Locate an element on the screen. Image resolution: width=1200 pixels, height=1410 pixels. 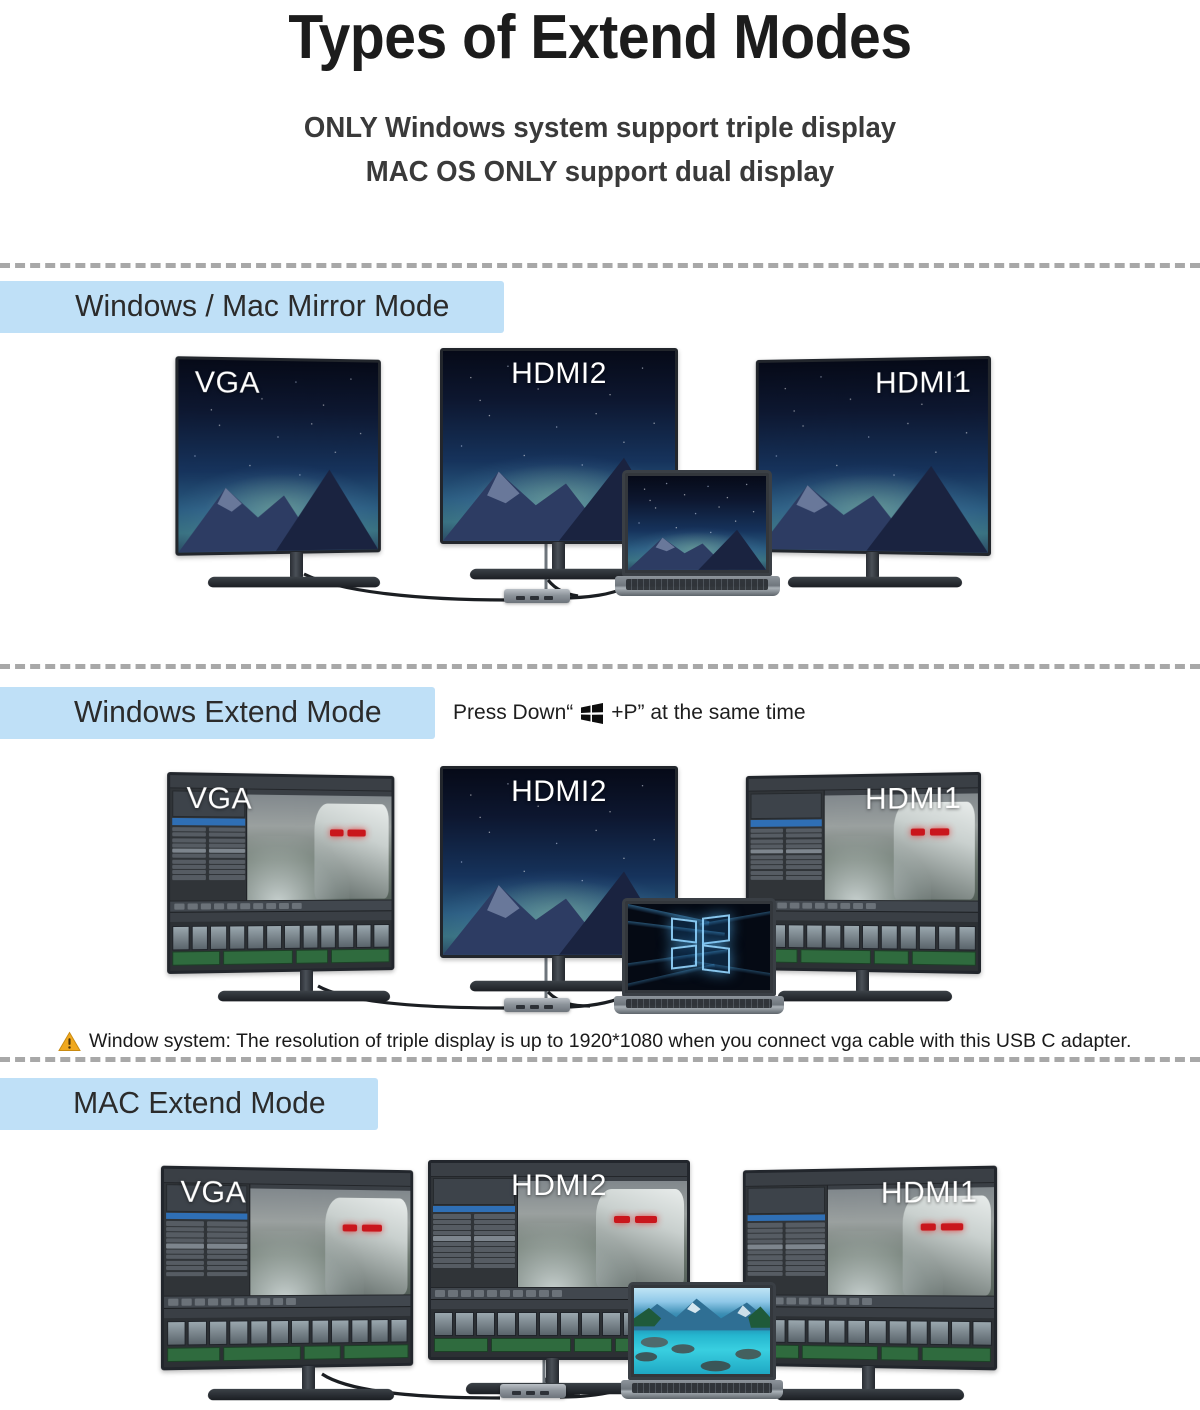
monitor-vga-windows-screen is located at coordinates (281, 873).